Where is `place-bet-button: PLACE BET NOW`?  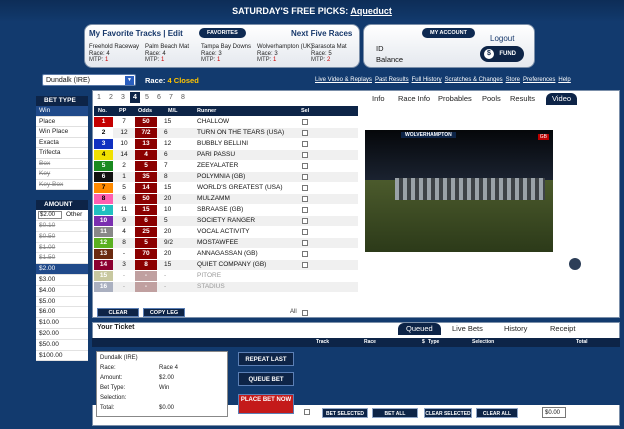 place-bet-button: PLACE BET NOW is located at coordinates (266, 404).